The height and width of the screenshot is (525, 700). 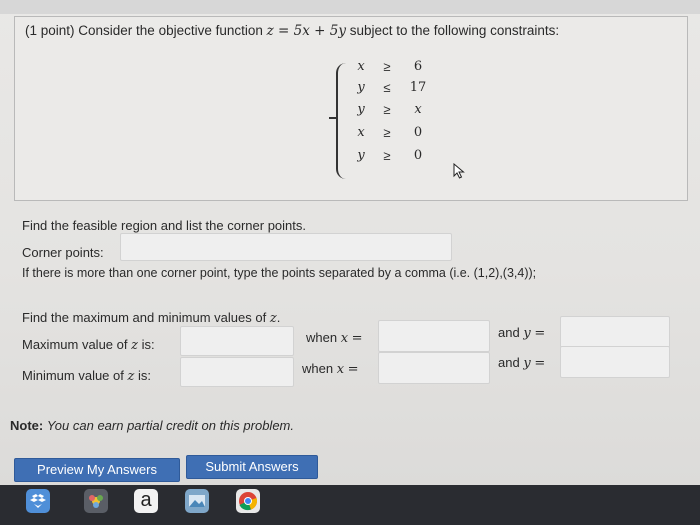 What do you see at coordinates (418, 87) in the screenshot?
I see `constraint-rhs: 17` at bounding box center [418, 87].